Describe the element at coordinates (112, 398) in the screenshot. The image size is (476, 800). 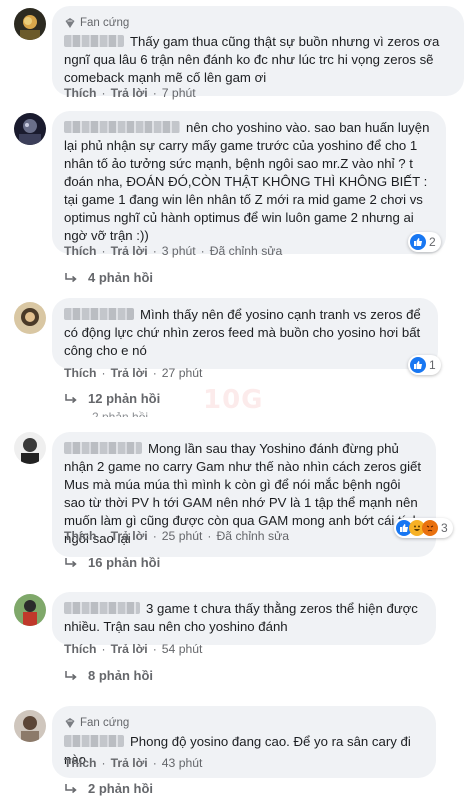
I see `view-replies-link: 12 phản hồi` at that location.